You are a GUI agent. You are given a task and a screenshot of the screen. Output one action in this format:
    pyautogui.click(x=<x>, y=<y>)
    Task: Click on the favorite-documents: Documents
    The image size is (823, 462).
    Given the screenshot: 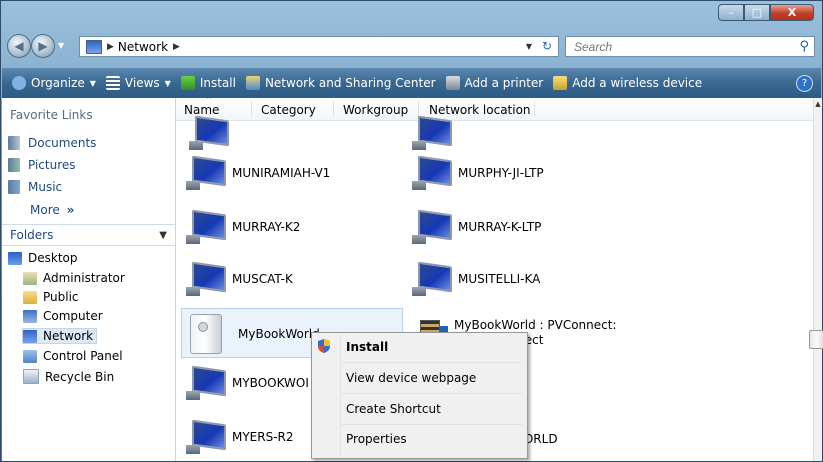 What is the action you would take?
    pyautogui.click(x=52, y=143)
    